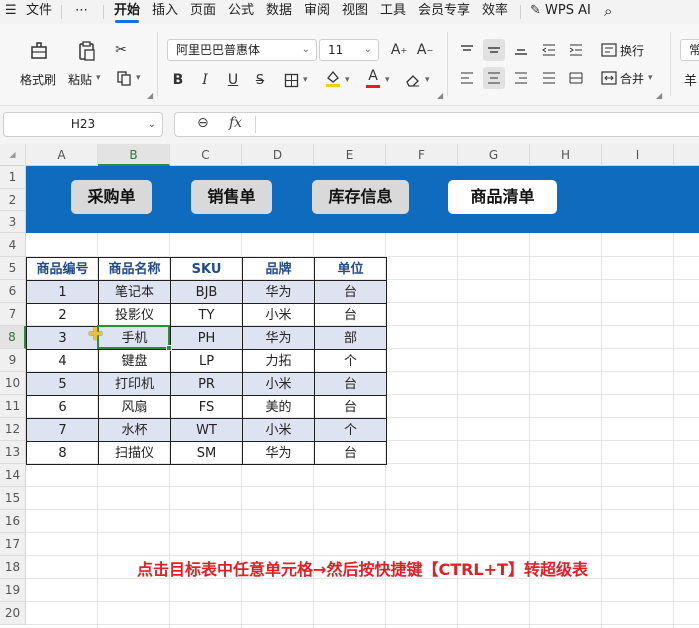 The height and width of the screenshot is (628, 699). What do you see at coordinates (13, 613) in the screenshot?
I see `row-header-20: 20` at bounding box center [13, 613].